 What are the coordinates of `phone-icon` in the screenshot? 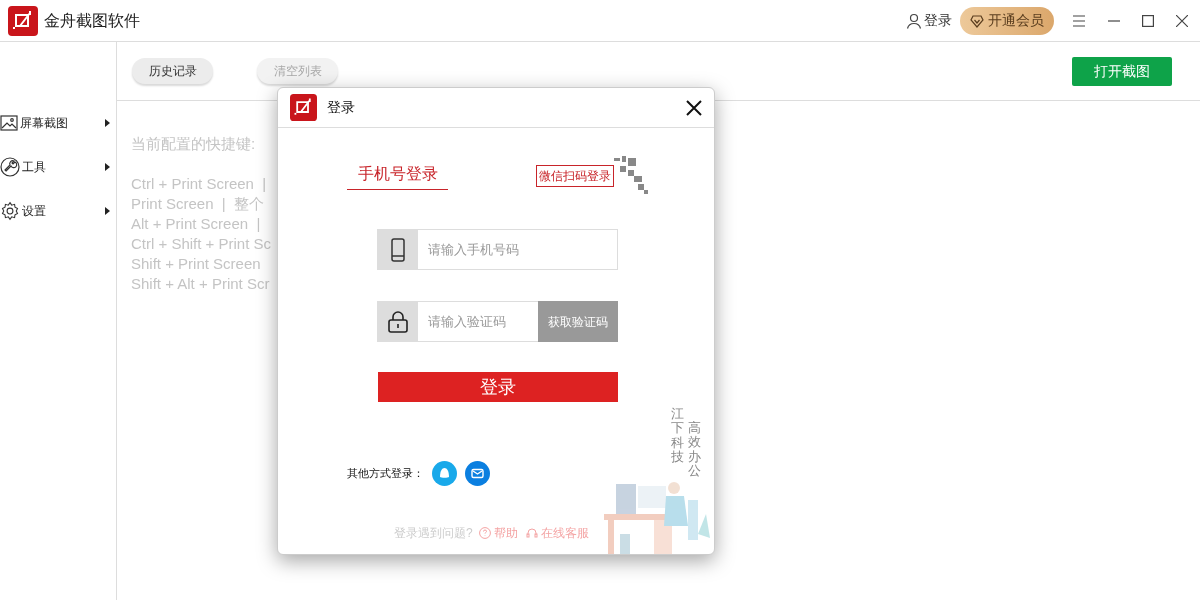 It's located at (398, 249).